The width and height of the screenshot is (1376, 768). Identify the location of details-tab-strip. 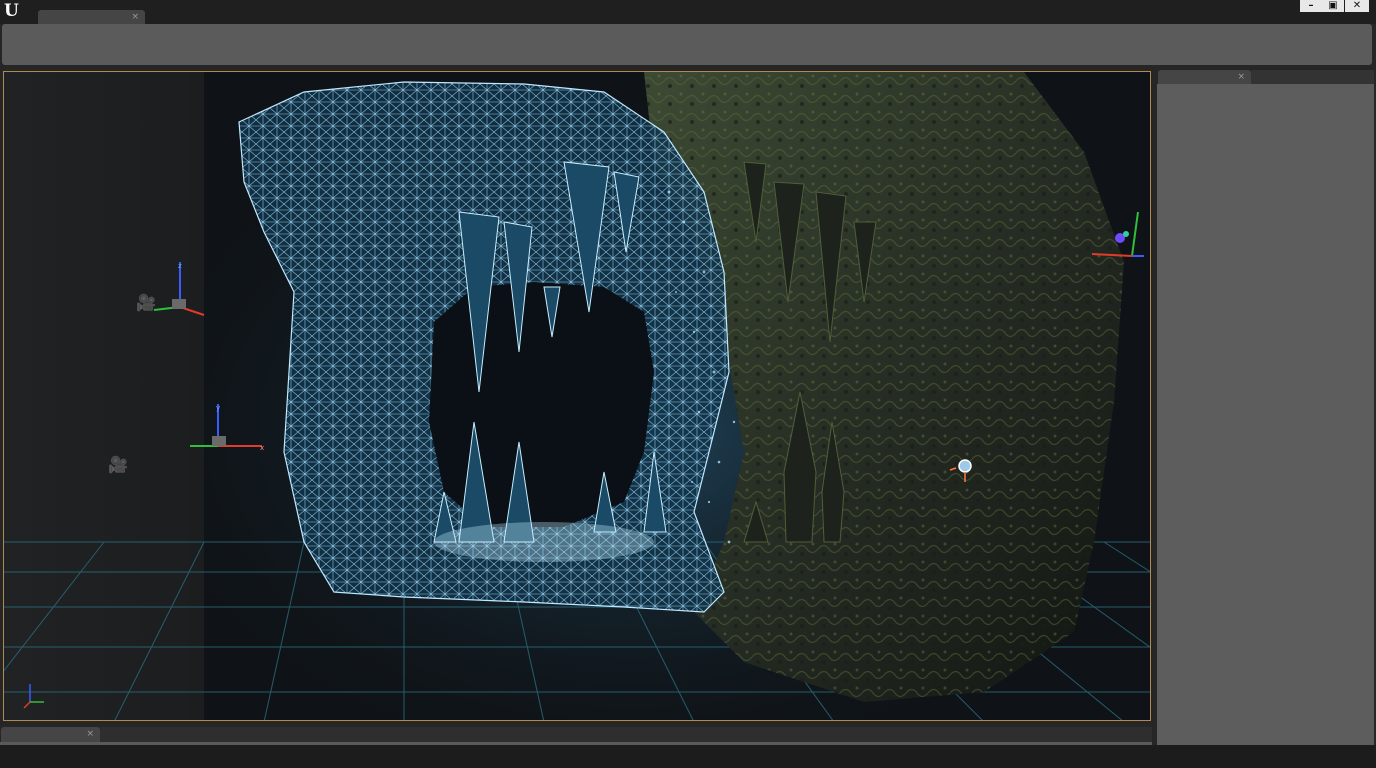
(1312, 77).